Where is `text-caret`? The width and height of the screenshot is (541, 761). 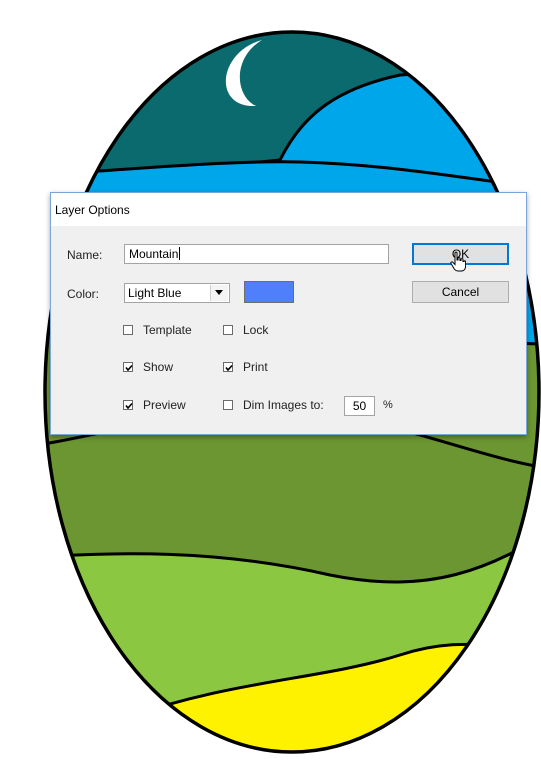 text-caret is located at coordinates (180, 253).